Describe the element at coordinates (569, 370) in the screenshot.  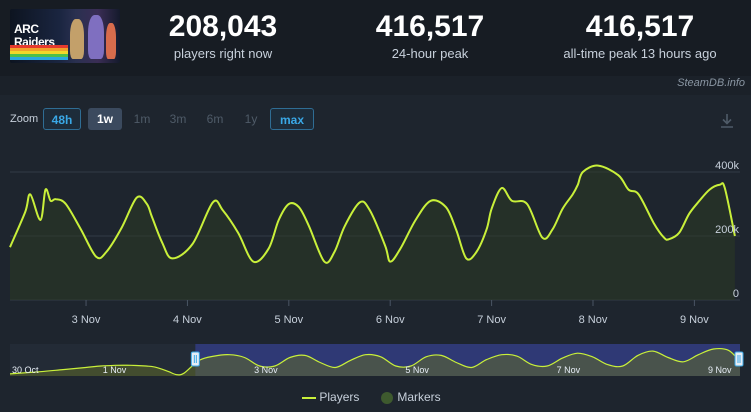
I see `navigator-tick-label: 7 Nov` at that location.